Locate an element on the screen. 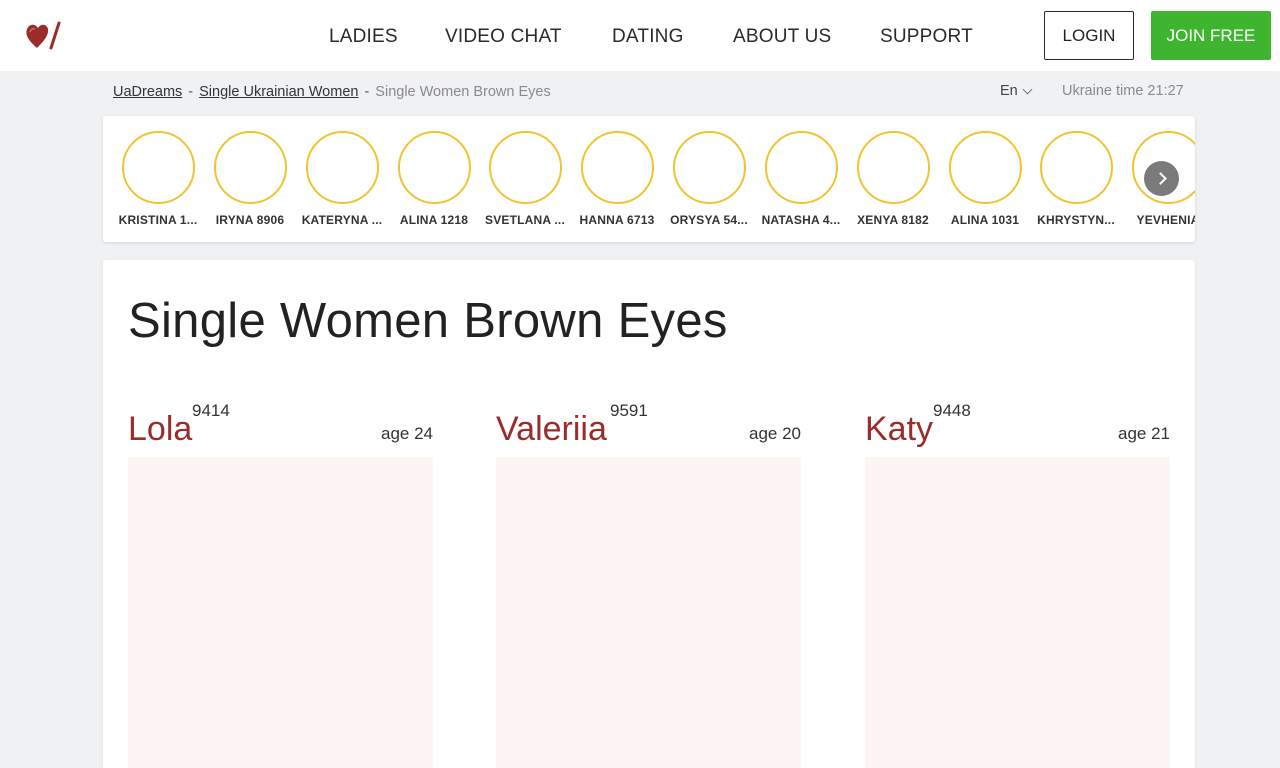 Image resolution: width=1280 pixels, height=768 pixels. breadcrumb-current: Single Women Brown Eyes is located at coordinates (463, 92).